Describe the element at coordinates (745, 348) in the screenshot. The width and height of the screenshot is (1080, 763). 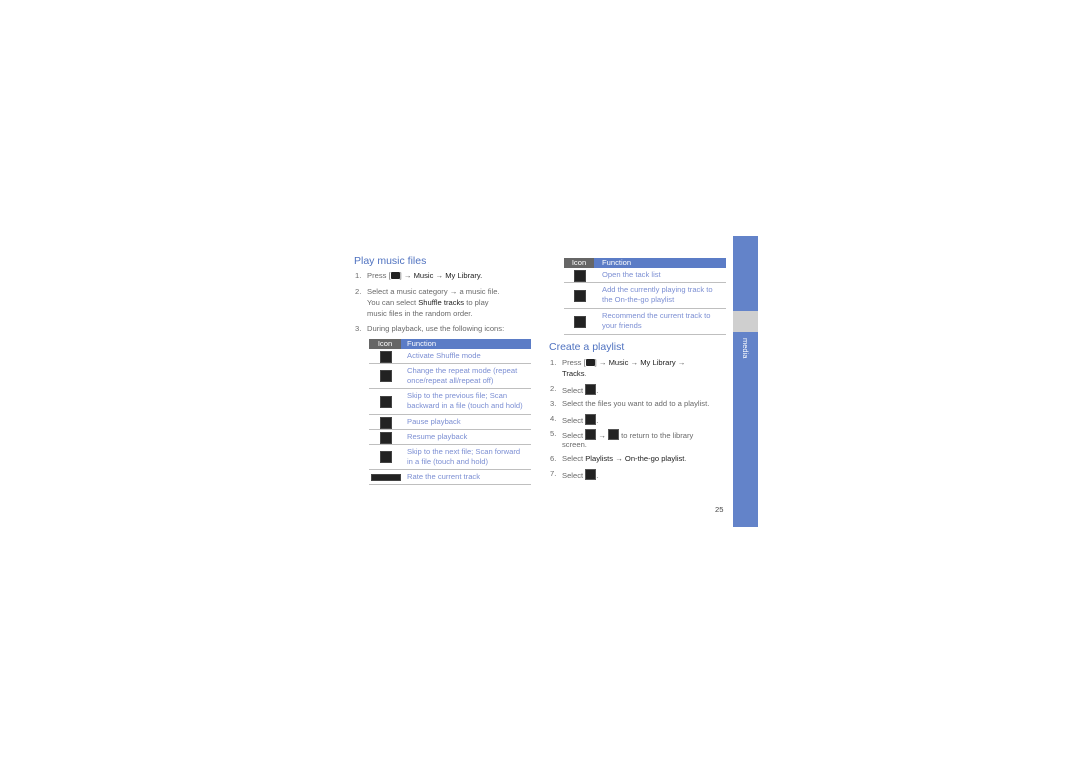
I see `chapter-label: media` at that location.